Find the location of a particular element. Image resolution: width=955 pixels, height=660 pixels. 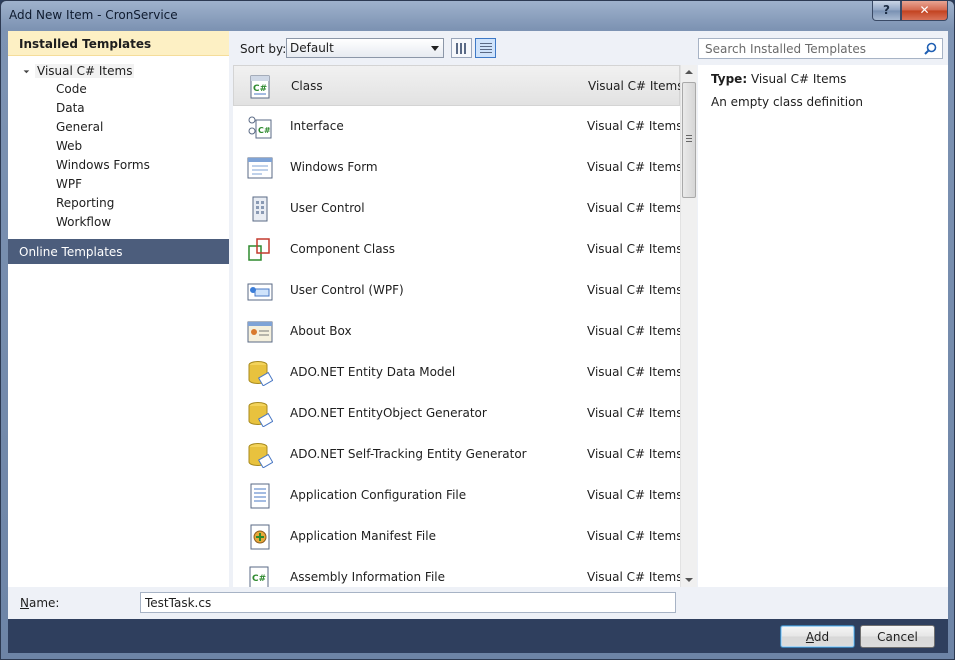

template-item: About Box Visual C# Items is located at coordinates (456, 331).